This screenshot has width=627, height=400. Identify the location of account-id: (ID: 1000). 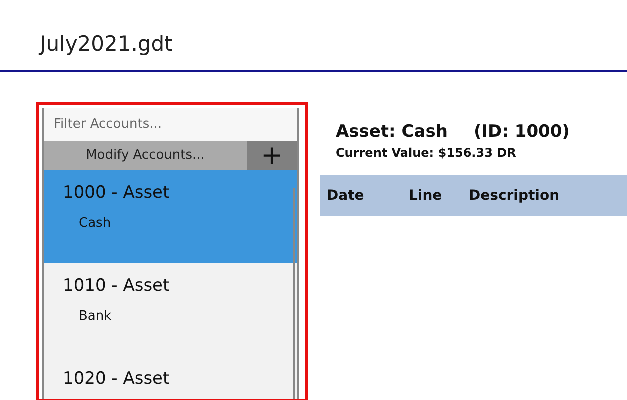
(522, 132).